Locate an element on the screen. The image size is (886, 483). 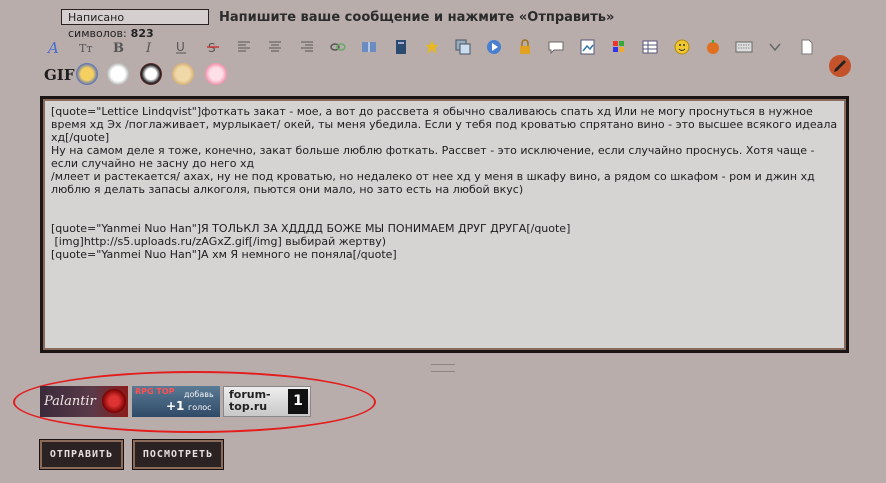
italic-icon: I is located at coordinates (150, 47).